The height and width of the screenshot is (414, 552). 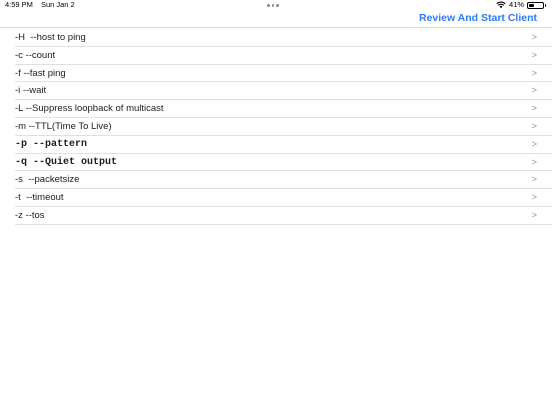 I want to click on list-item-quiet-output: -q --Quiet output >, so click(x=283, y=163).